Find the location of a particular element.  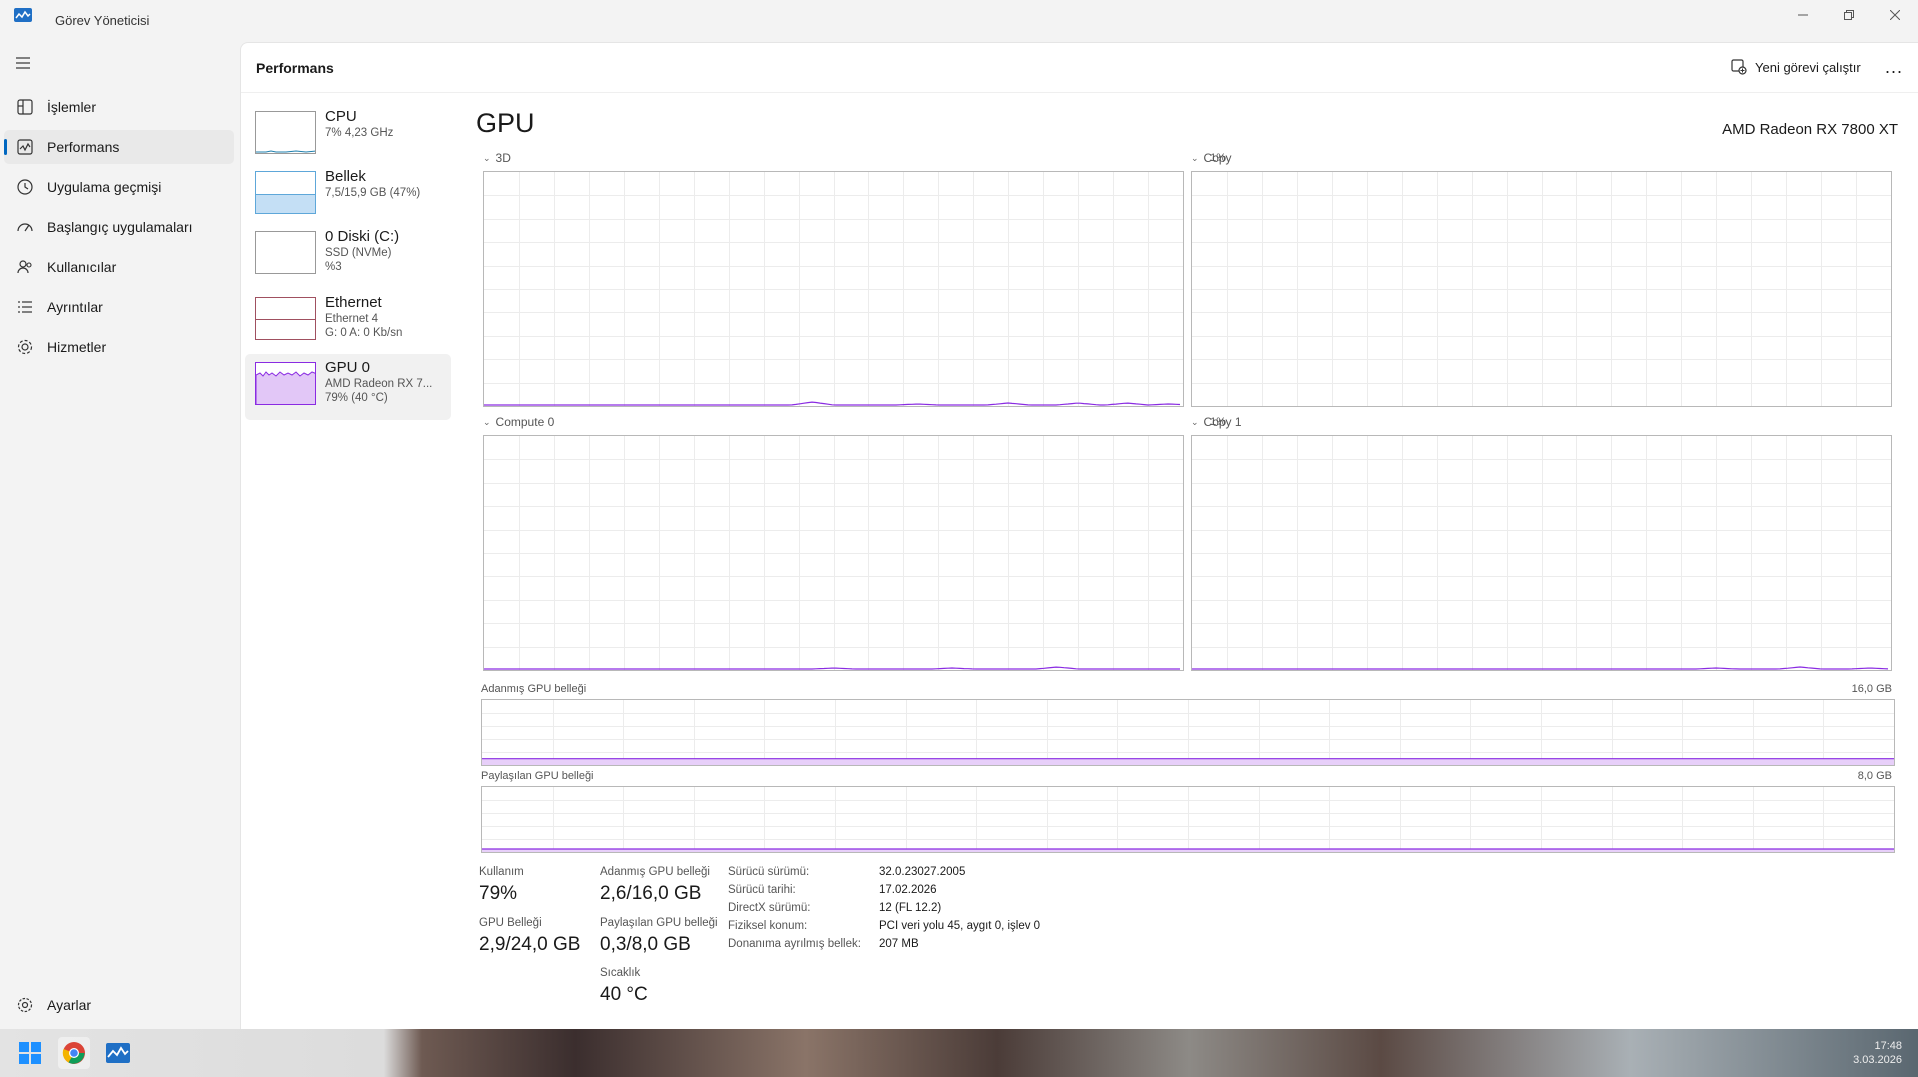

graph-copy-1-plot is located at coordinates (1541, 553).